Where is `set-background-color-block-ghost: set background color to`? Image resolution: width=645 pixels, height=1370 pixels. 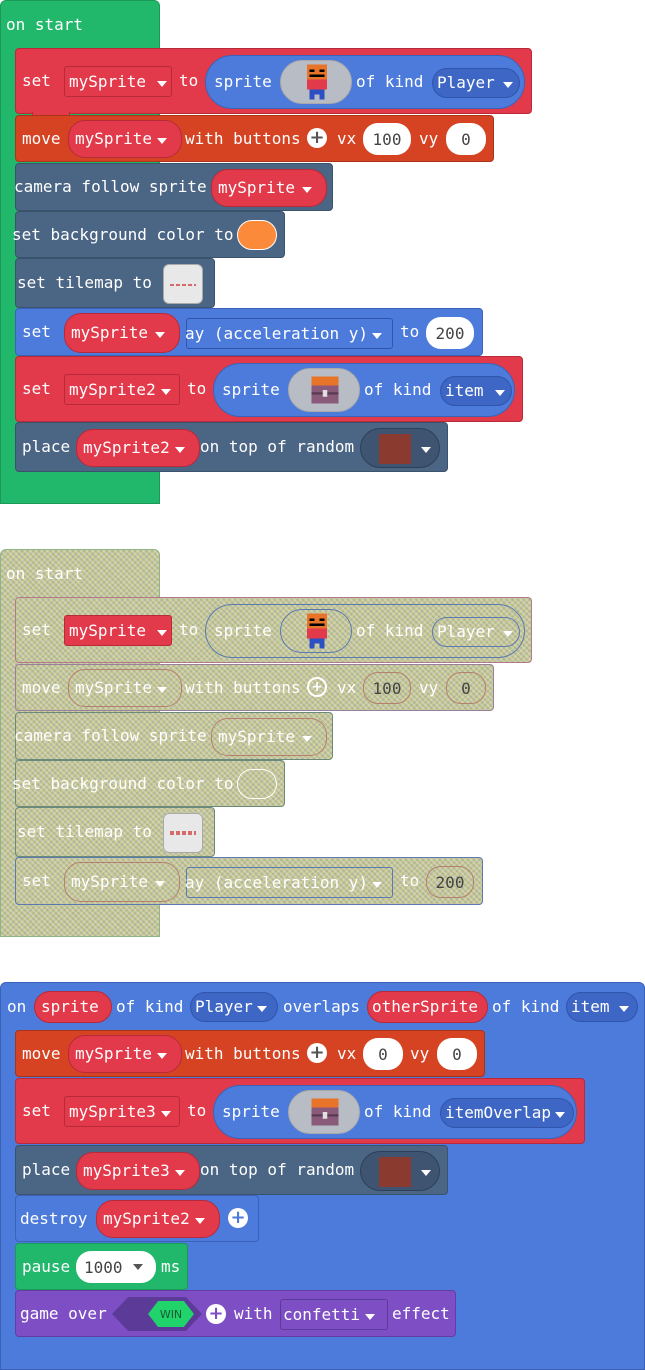
set-background-color-block-ghost: set background color to is located at coordinates (148, 783).